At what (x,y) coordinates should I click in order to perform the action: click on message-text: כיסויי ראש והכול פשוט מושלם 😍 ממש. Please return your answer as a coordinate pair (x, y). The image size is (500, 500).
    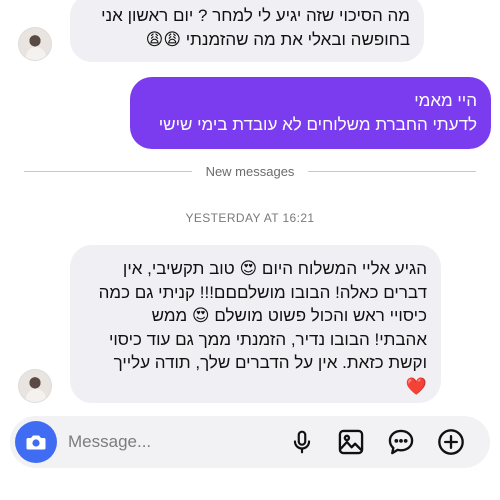
    Looking at the image, I should click on (289, 315).